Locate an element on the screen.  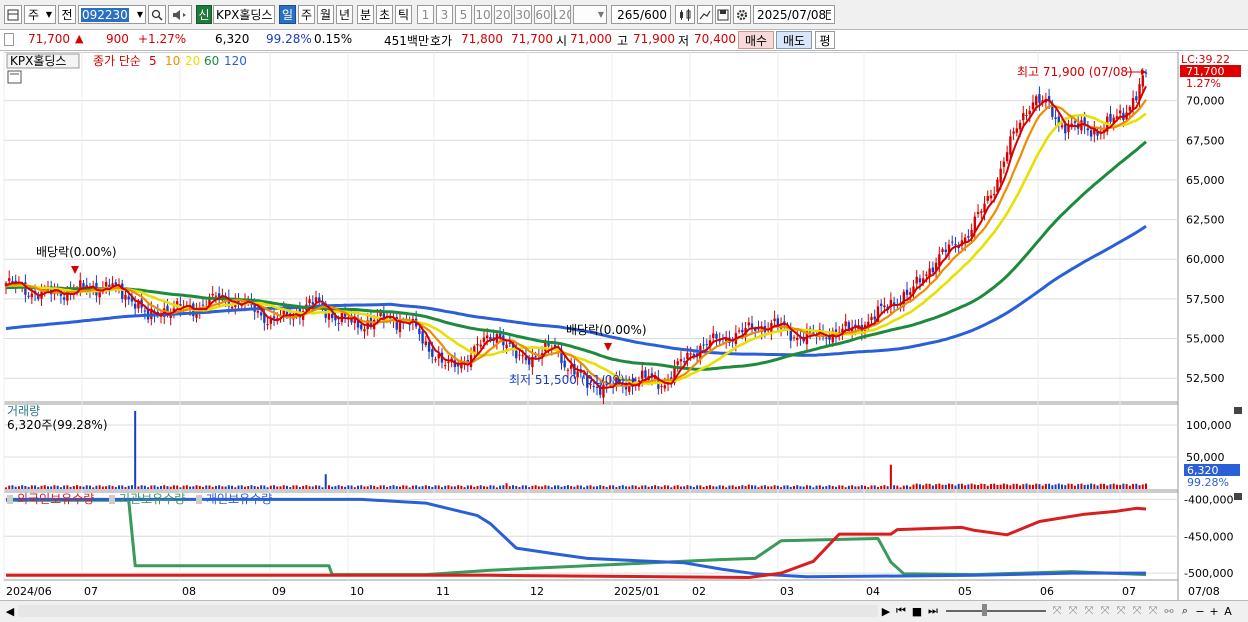
chart-menu-icon is located at coordinates (13, 14).